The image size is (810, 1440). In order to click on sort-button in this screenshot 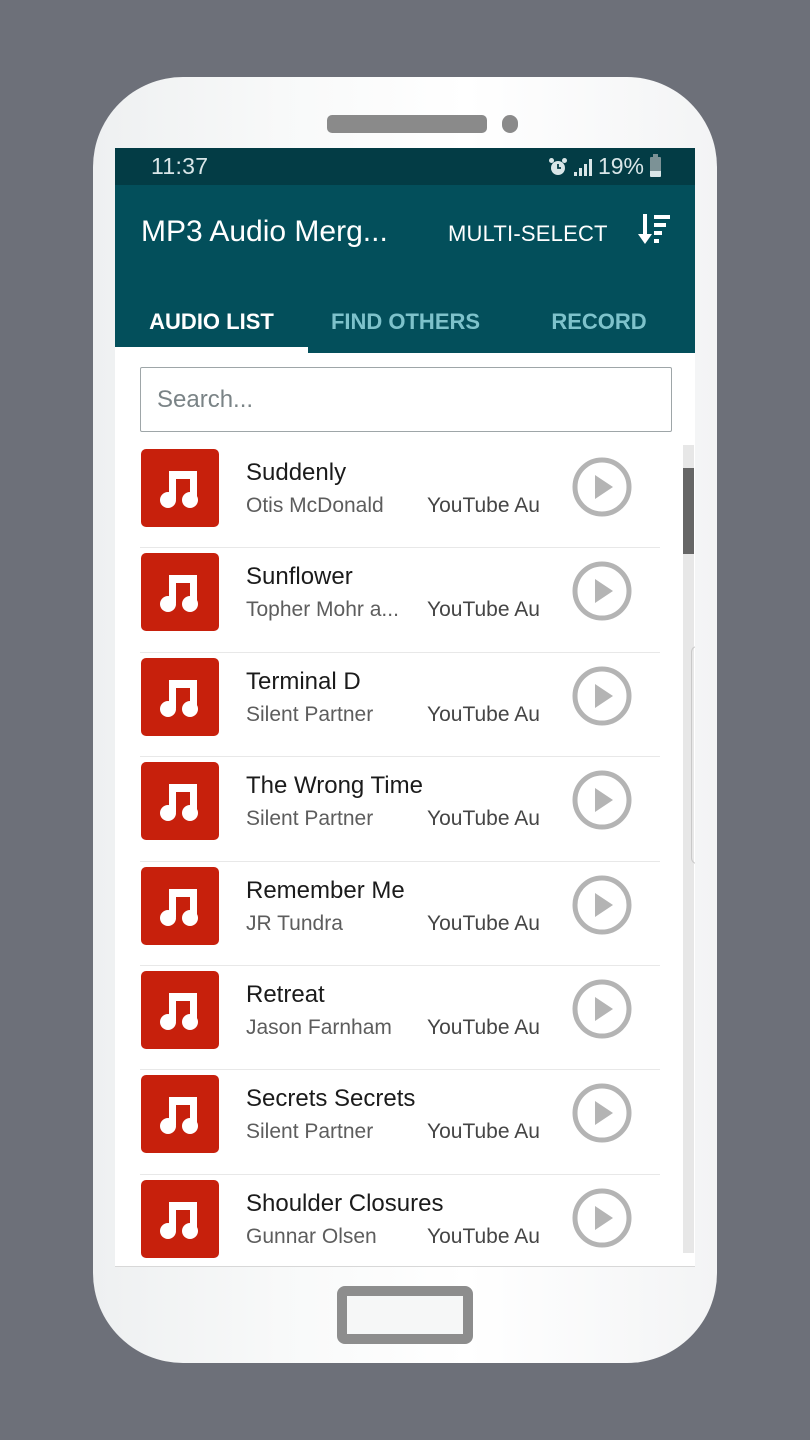, I will do `click(657, 230)`.